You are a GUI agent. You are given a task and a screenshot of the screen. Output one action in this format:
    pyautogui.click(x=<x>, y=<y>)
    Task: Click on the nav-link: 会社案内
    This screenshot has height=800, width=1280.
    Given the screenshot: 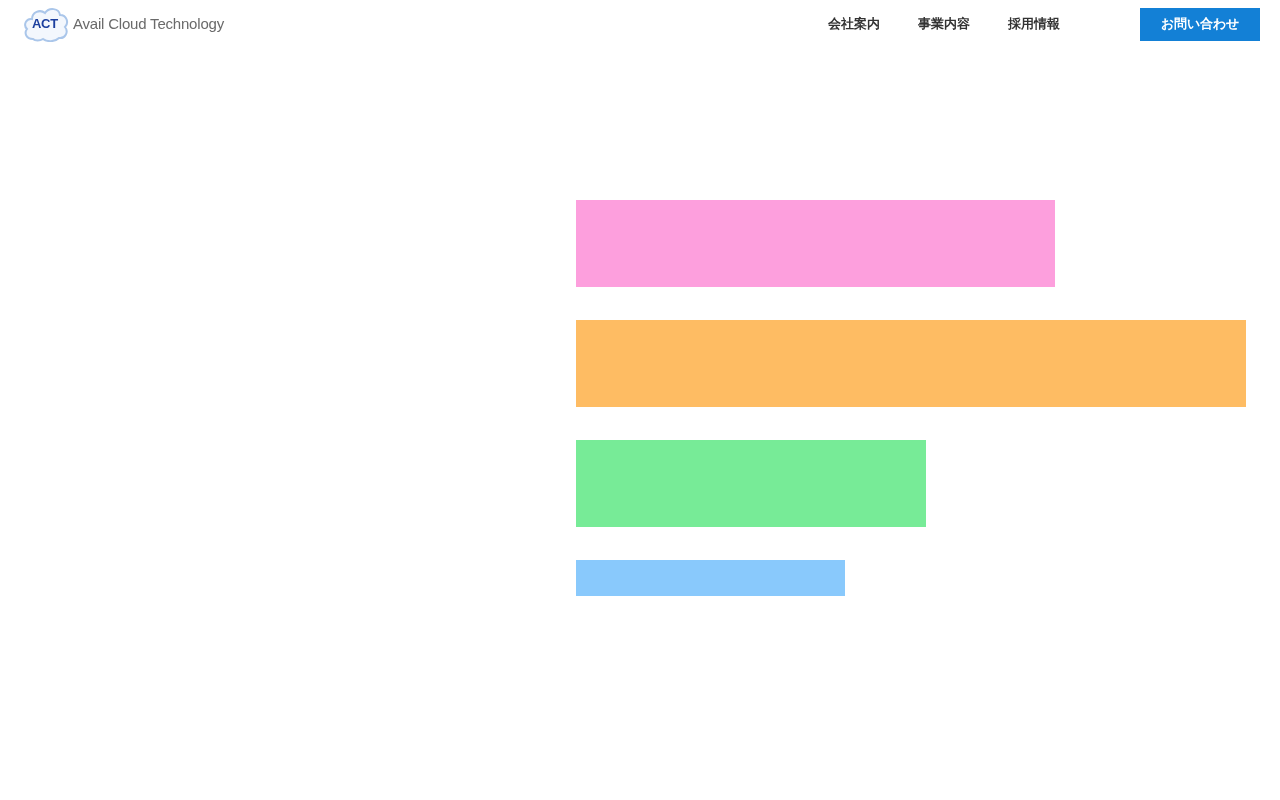 What is the action you would take?
    pyautogui.click(x=854, y=24)
    